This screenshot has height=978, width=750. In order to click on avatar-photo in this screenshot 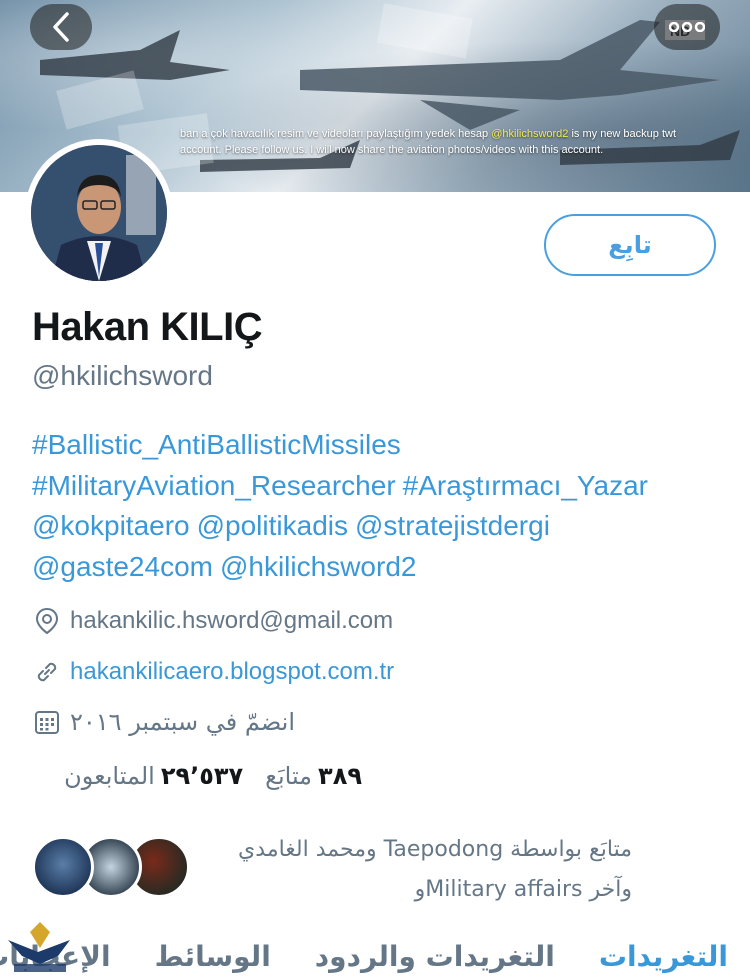, I will do `click(99, 213)`.